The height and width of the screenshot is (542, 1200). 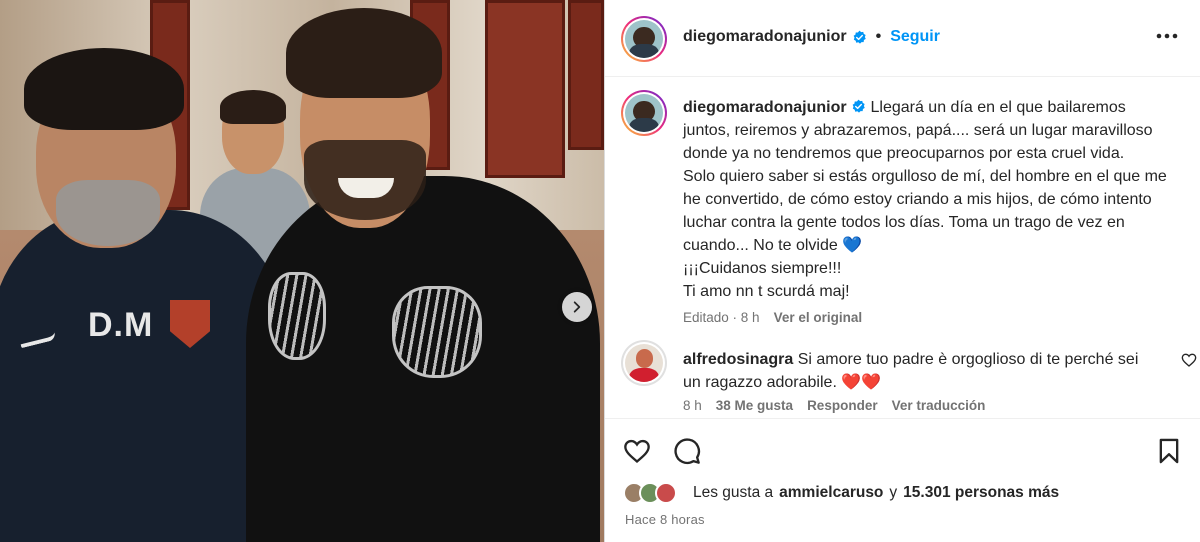 I want to click on author-avatar, so click(x=644, y=39).